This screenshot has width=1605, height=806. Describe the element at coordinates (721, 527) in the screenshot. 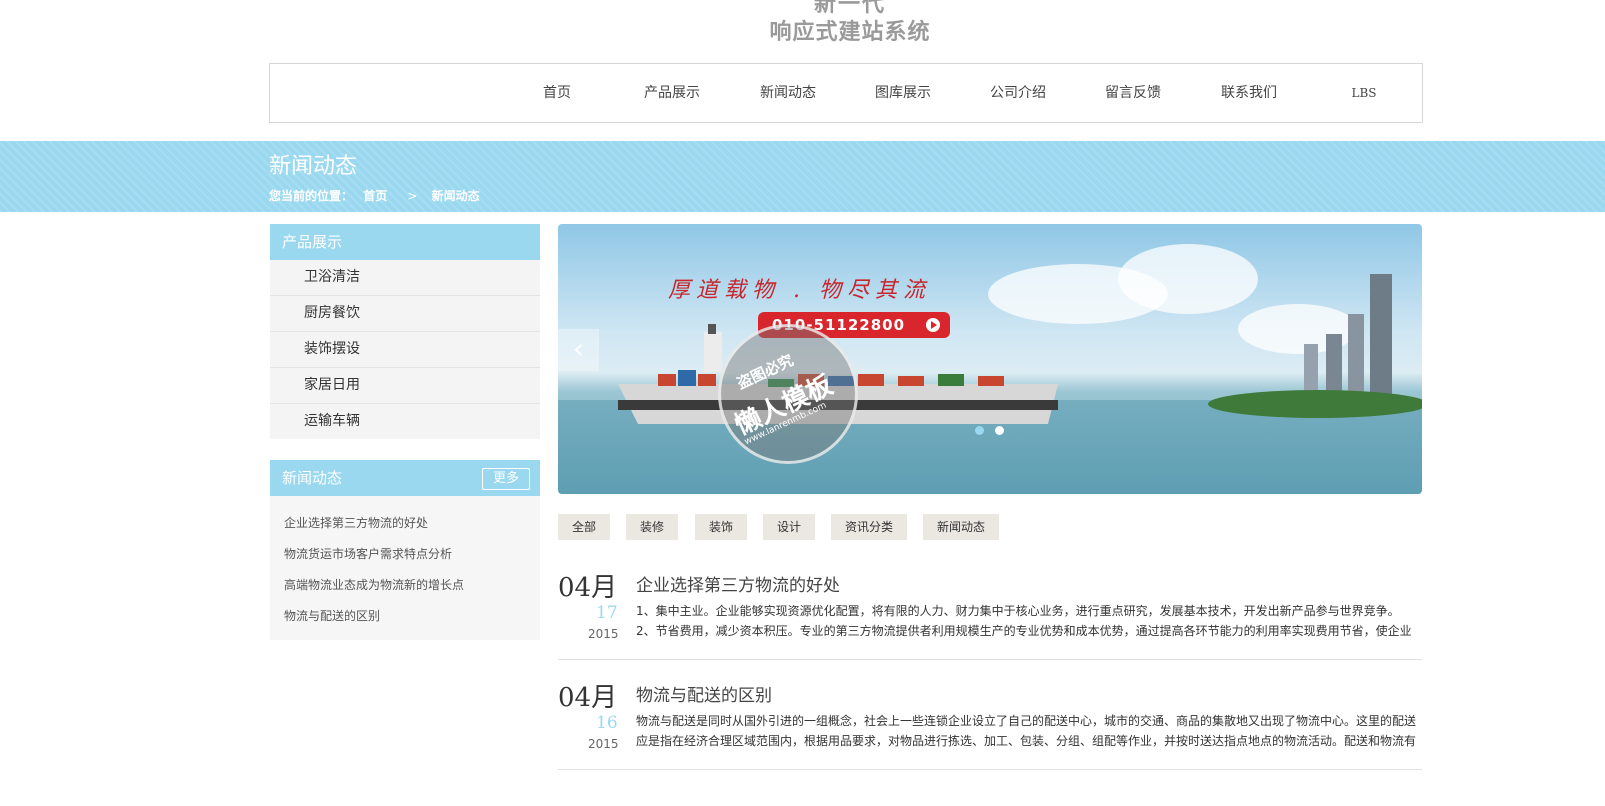

I see `tag-decoration: 装饰` at that location.